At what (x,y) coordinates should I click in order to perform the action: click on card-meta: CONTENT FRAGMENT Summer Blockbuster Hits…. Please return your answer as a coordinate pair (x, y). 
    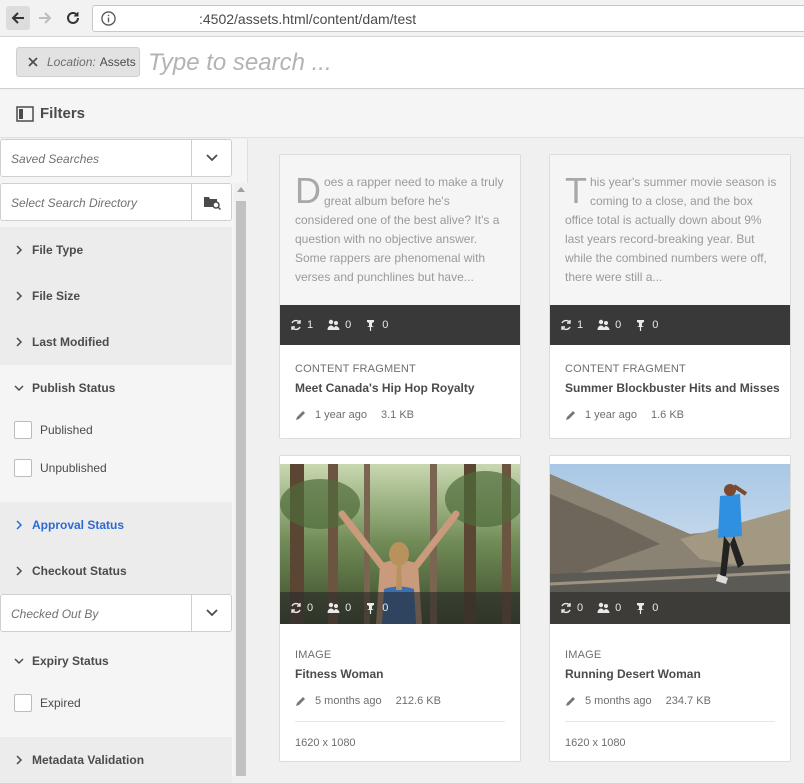
    Looking at the image, I should click on (672, 392).